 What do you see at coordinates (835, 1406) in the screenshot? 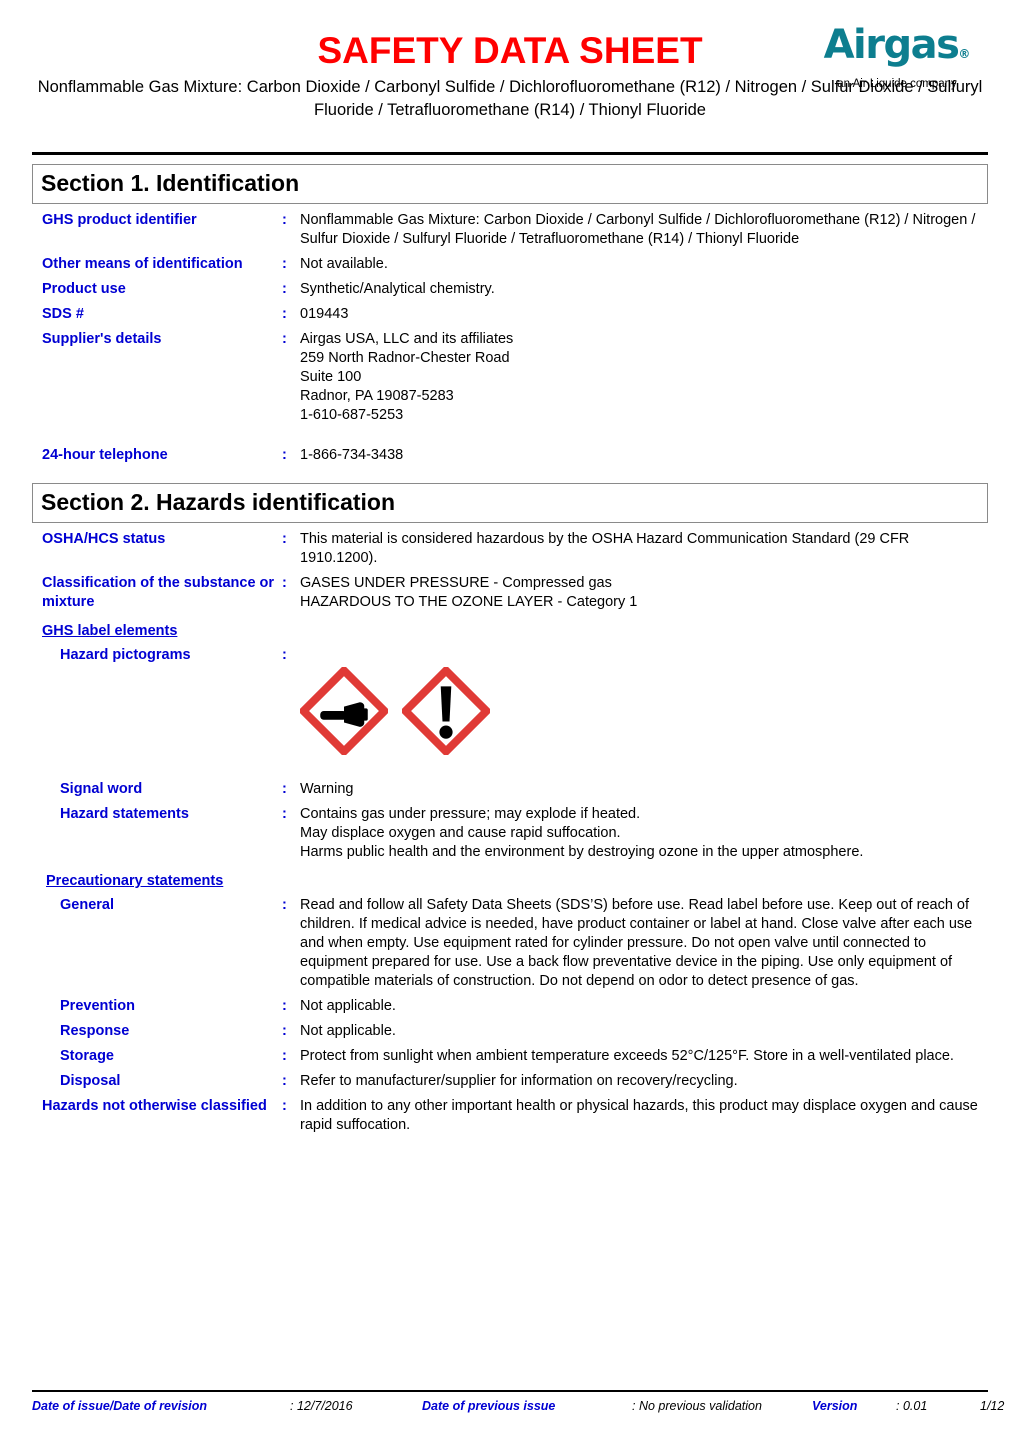
I see `footer-version-label: Version` at bounding box center [835, 1406].